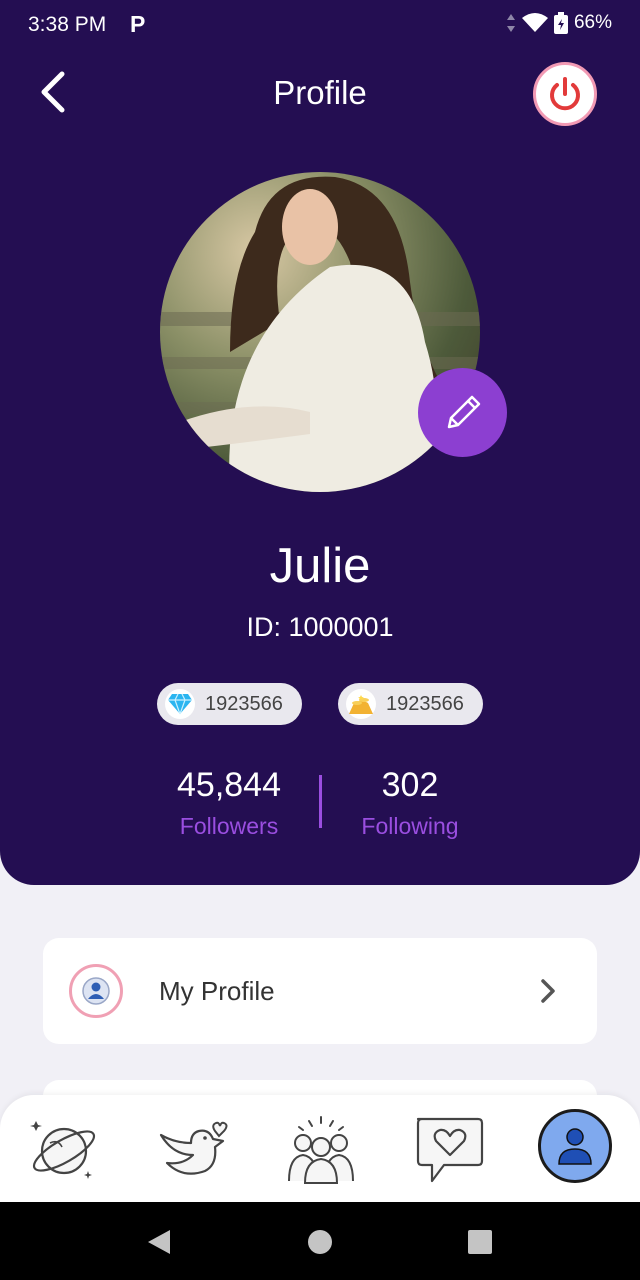 The image size is (640, 1280). Describe the element at coordinates (410, 785) in the screenshot. I see `following-count: 302` at that location.